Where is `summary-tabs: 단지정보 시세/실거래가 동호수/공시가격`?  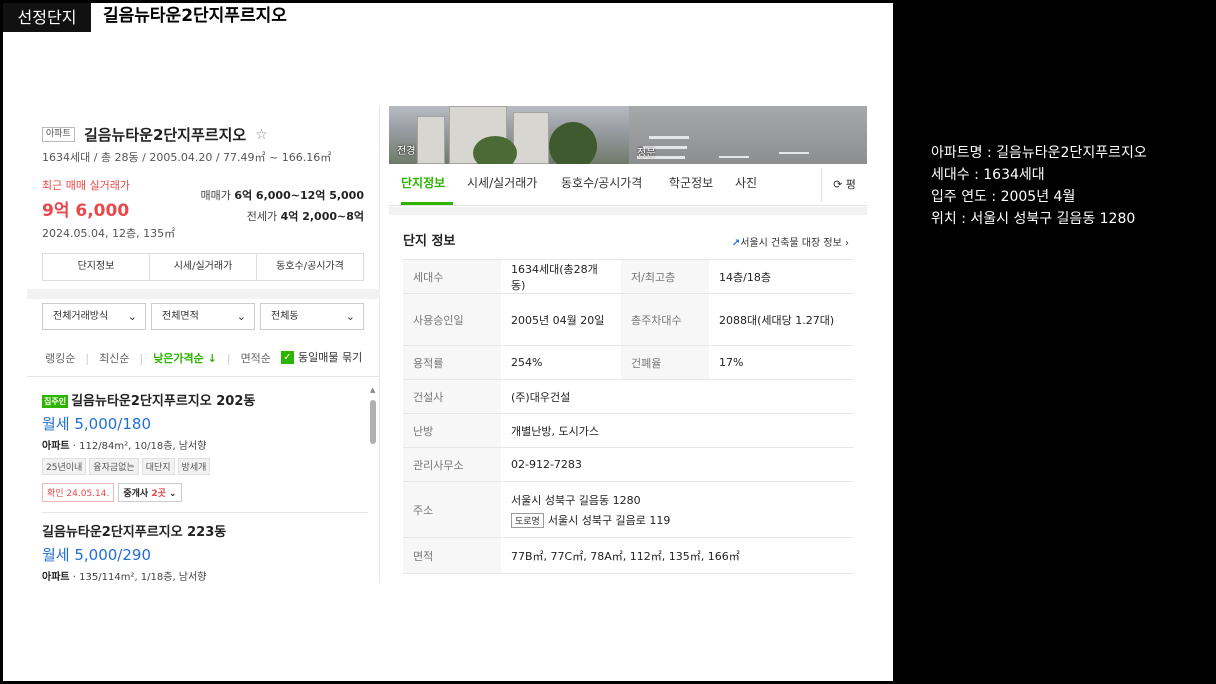 summary-tabs: 단지정보 시세/실거래가 동호수/공시가격 is located at coordinates (203, 267).